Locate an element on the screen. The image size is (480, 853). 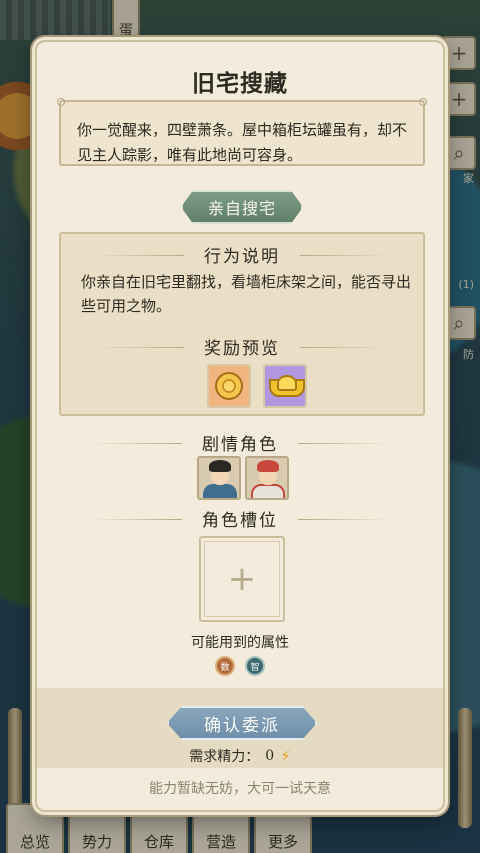
story-role-heading: 剧情角色 is located at coordinates (240, 442).